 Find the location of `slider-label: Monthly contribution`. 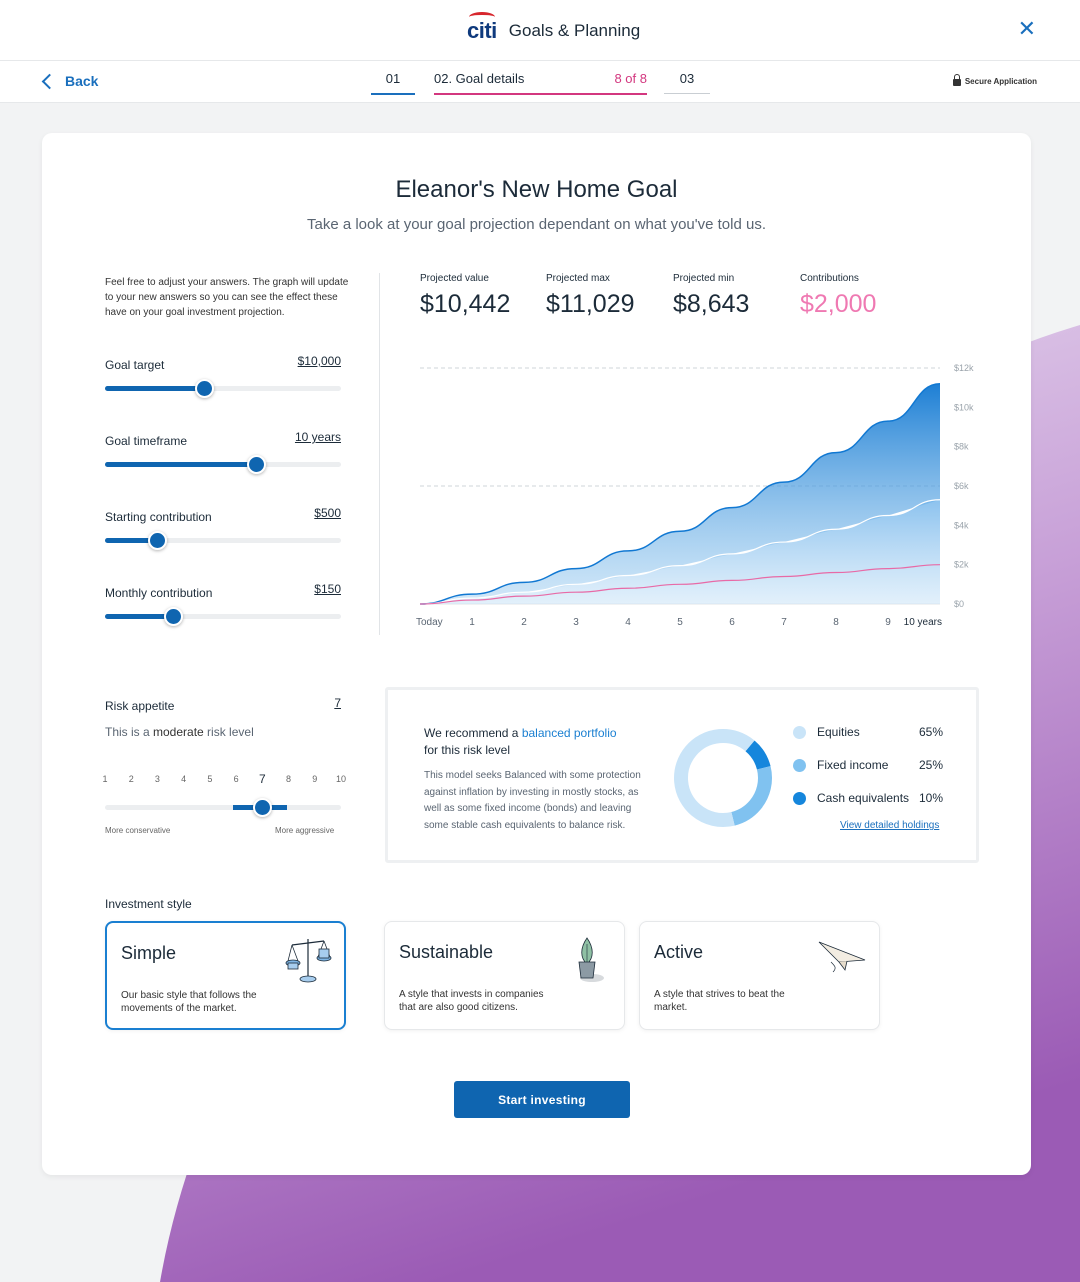

slider-label: Monthly contribution is located at coordinates (159, 593).